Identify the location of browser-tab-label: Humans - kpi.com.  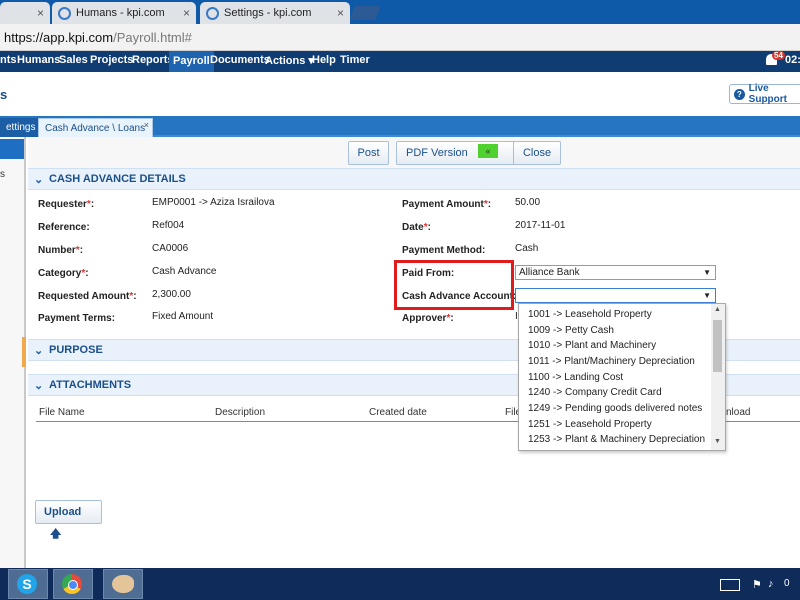
(120, 13).